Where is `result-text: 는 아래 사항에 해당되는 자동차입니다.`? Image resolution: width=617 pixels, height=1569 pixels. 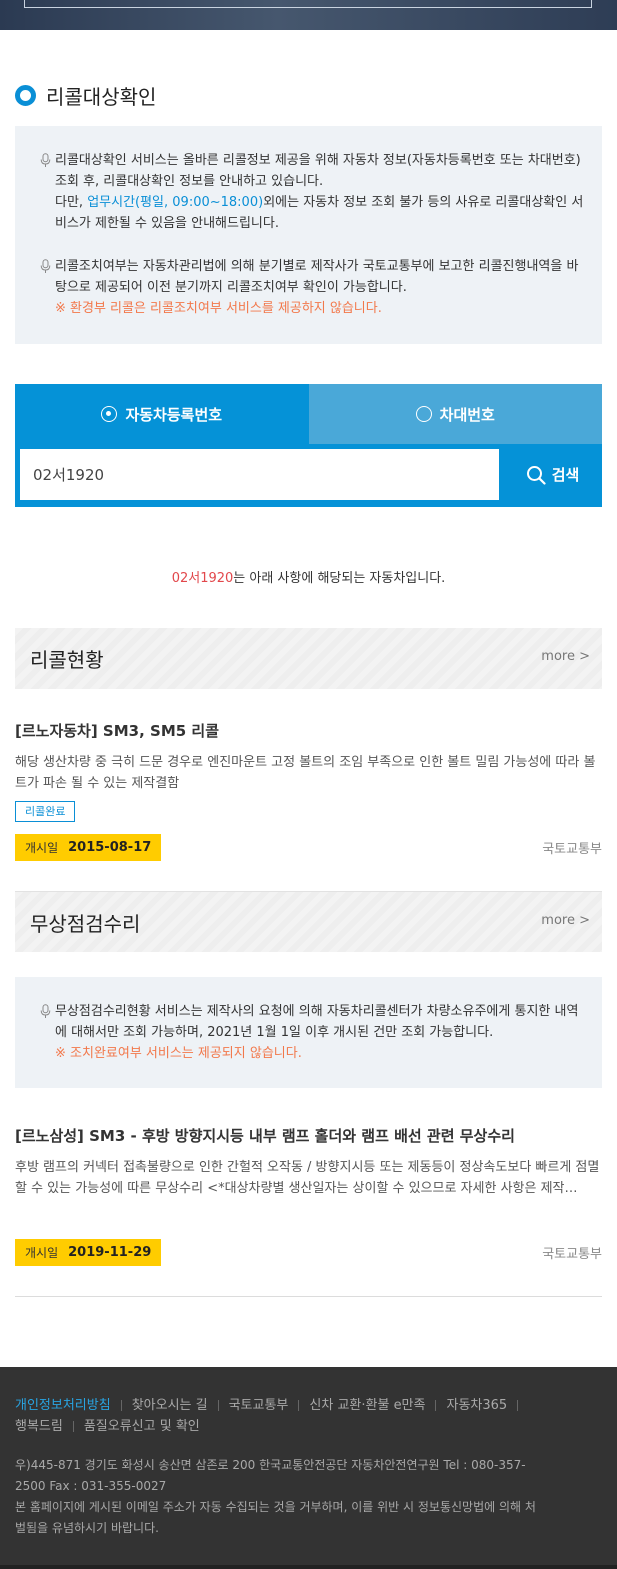
result-text: 는 아래 사항에 해당되는 자동차입니다. is located at coordinates (339, 578).